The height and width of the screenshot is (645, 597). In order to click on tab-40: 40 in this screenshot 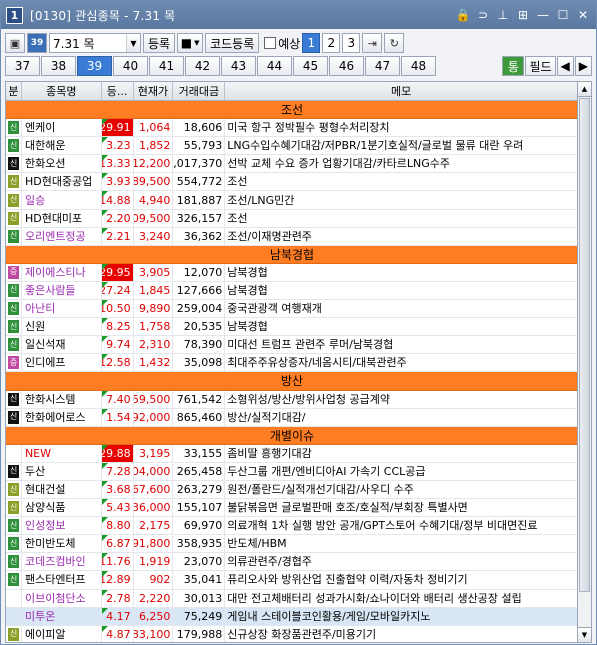, I will do `click(130, 66)`.